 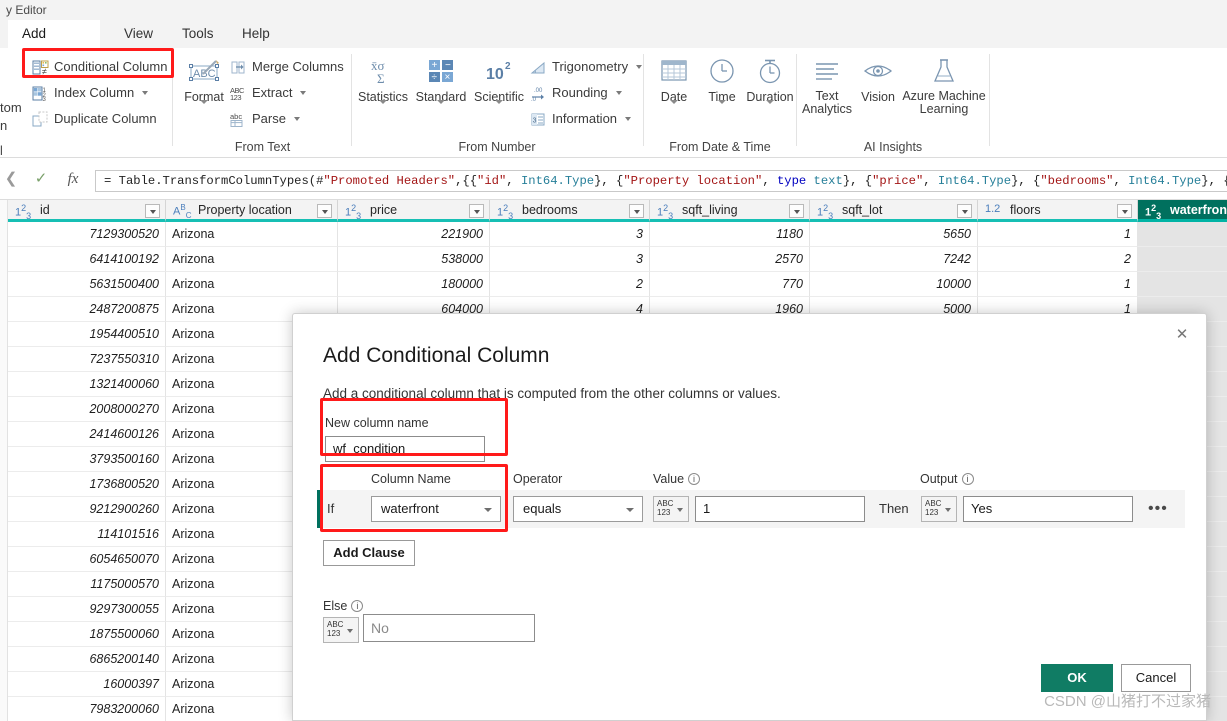 I want to click on ribbon-rounding: .00 .0 Rounding, so click(x=576, y=93).